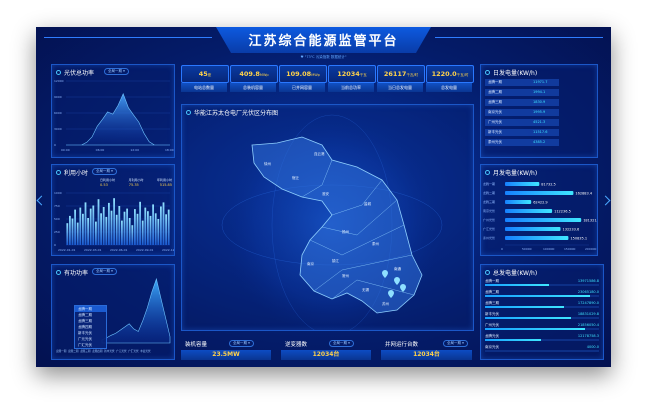 The width and height of the screenshot is (648, 412). What do you see at coordinates (253, 87) in the screenshot?
I see `stat-label: 总装机容量` at bounding box center [253, 87].